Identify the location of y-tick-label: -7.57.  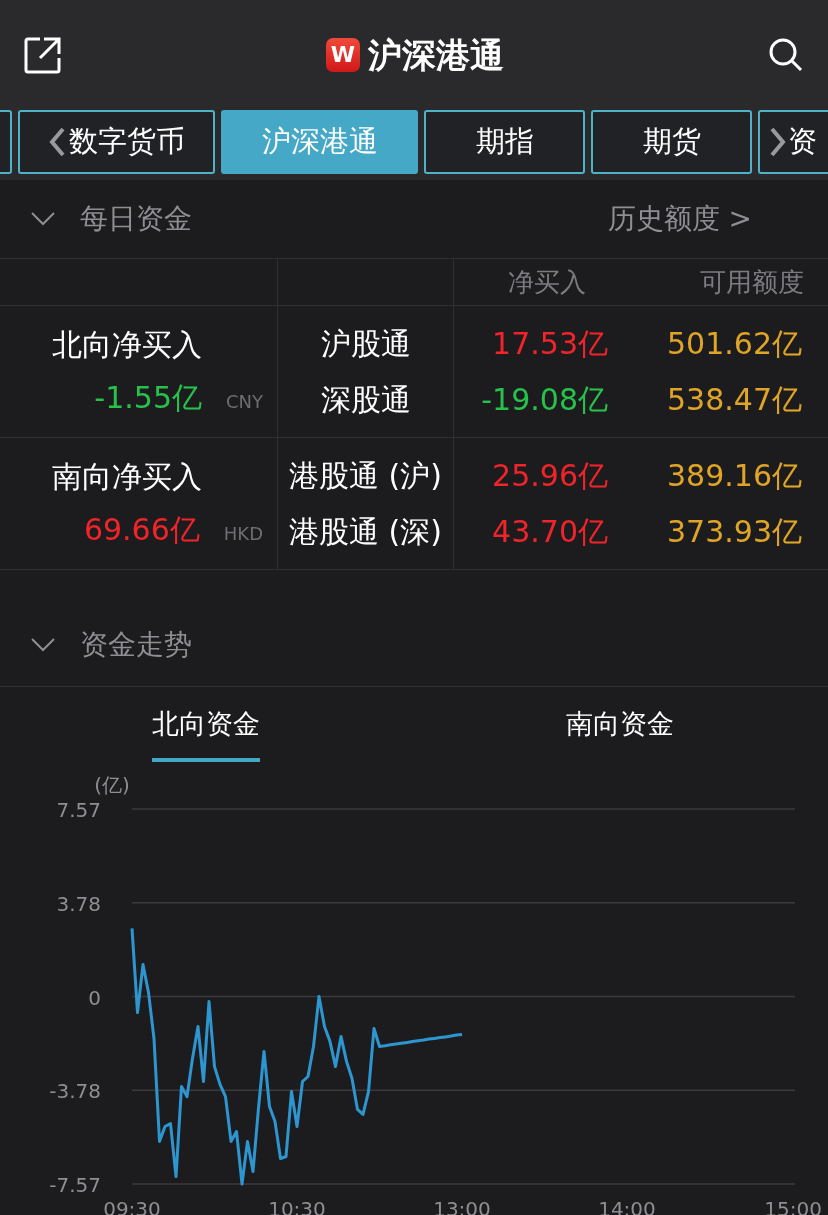
(75, 1185).